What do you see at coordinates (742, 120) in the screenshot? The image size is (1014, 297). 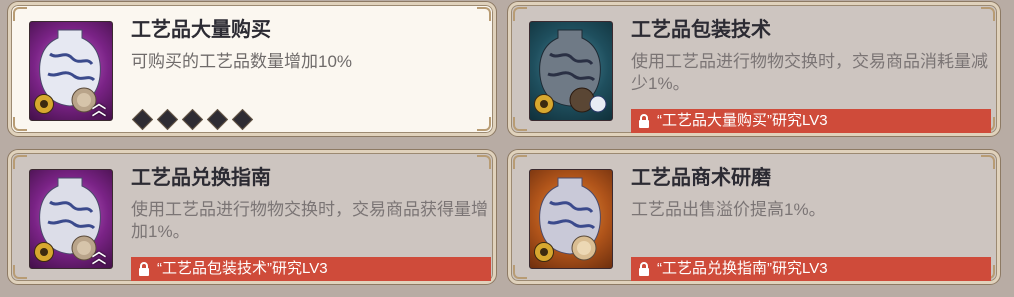 I see `requirement-text: “工艺品大量购买”研究LV3` at bounding box center [742, 120].